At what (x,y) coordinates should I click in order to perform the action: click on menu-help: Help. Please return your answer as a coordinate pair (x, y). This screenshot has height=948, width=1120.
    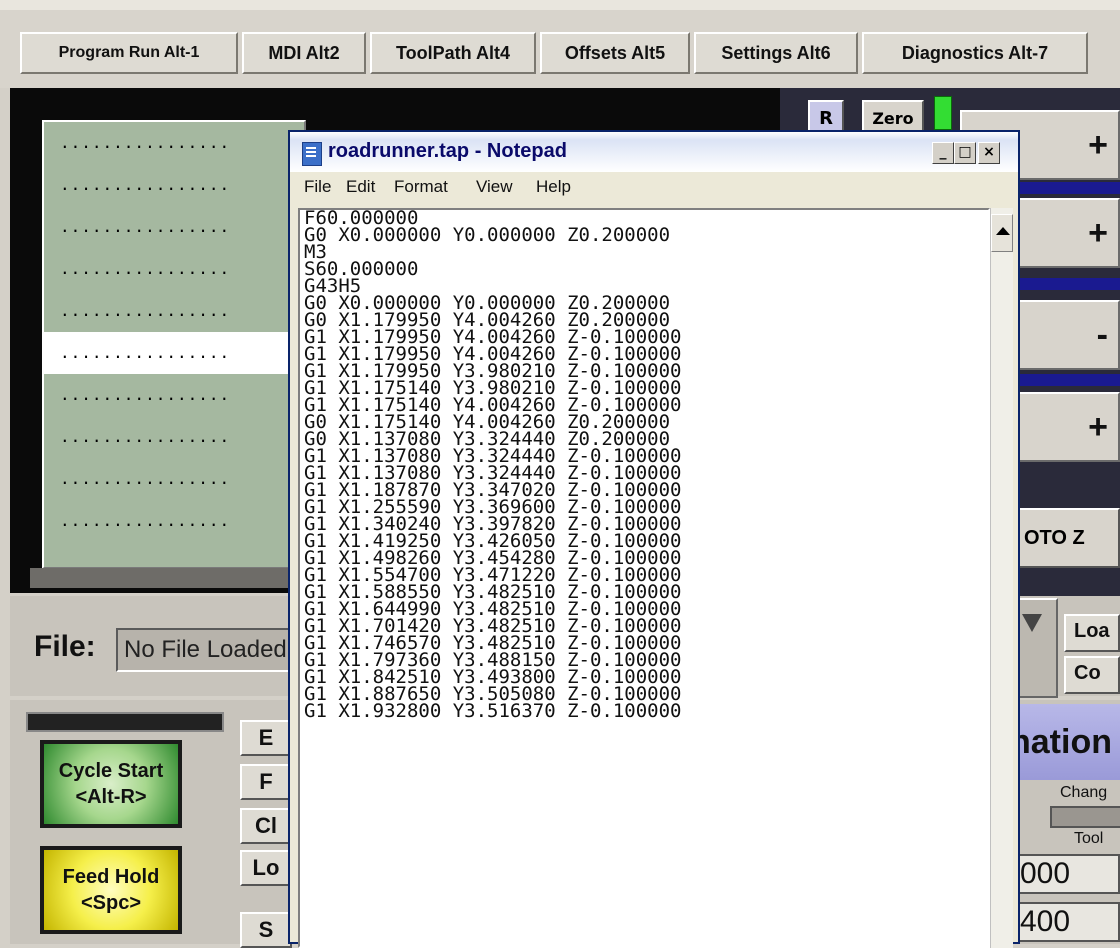
    Looking at the image, I should click on (553, 187).